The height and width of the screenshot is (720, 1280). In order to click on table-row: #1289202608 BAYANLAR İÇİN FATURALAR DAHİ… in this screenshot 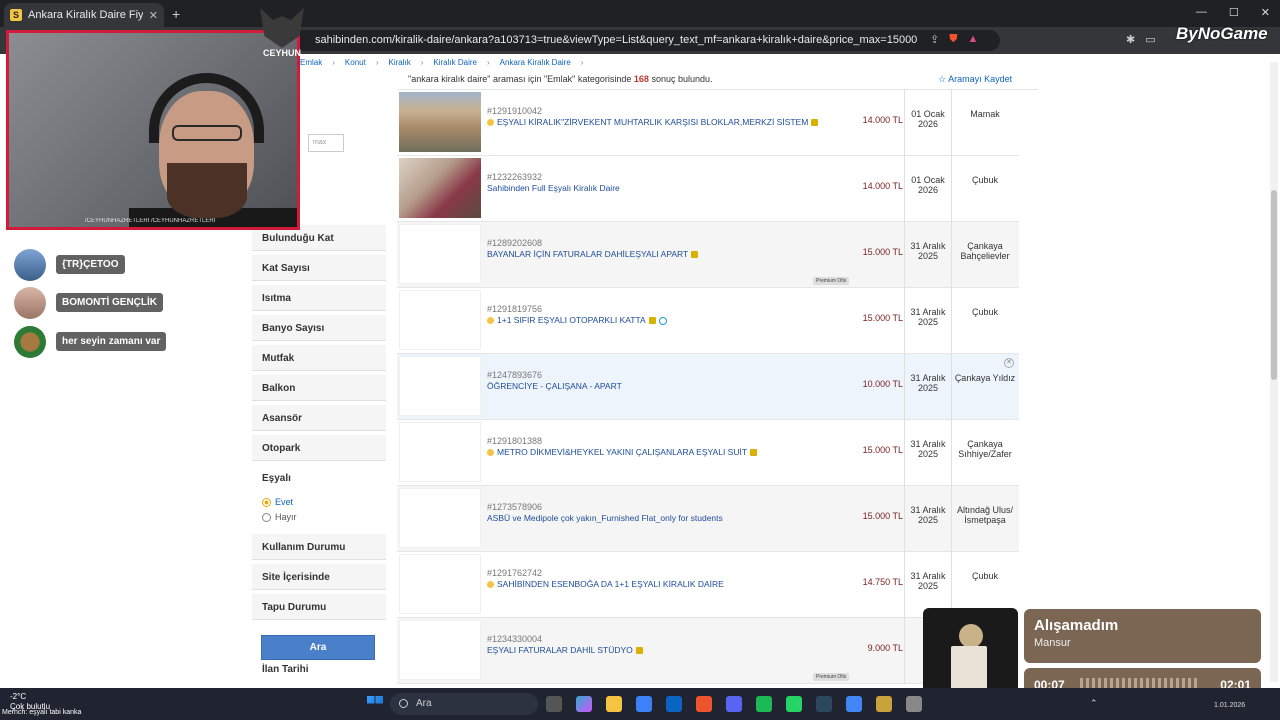, I will do `click(708, 255)`.